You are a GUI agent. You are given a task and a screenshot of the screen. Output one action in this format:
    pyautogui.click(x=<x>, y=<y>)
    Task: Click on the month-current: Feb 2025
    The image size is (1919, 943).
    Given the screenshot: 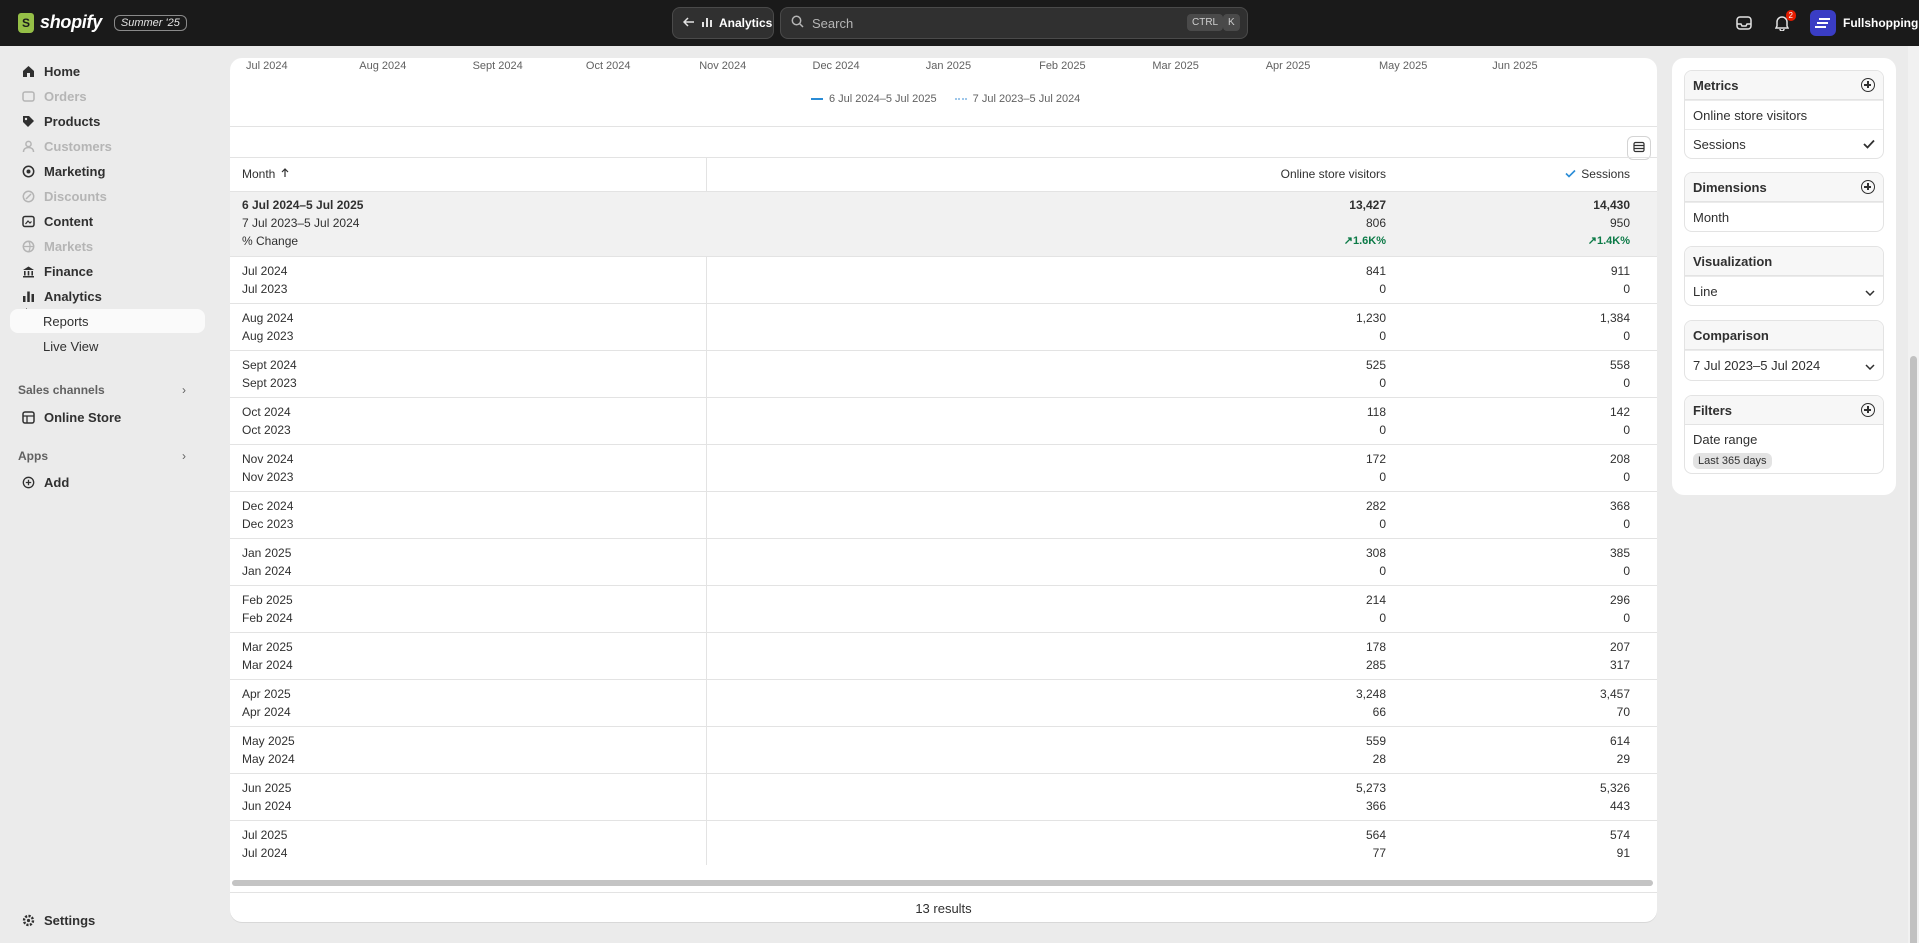 What is the action you would take?
    pyautogui.click(x=267, y=600)
    